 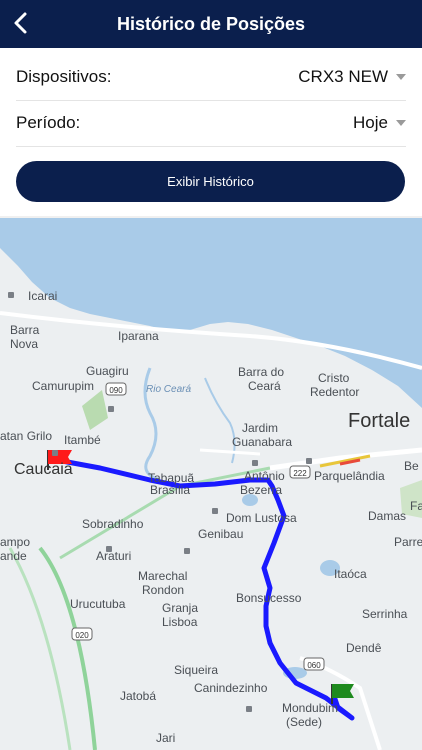 What do you see at coordinates (170, 490) in the screenshot?
I see `map-label-brasilia: Brasília` at bounding box center [170, 490].